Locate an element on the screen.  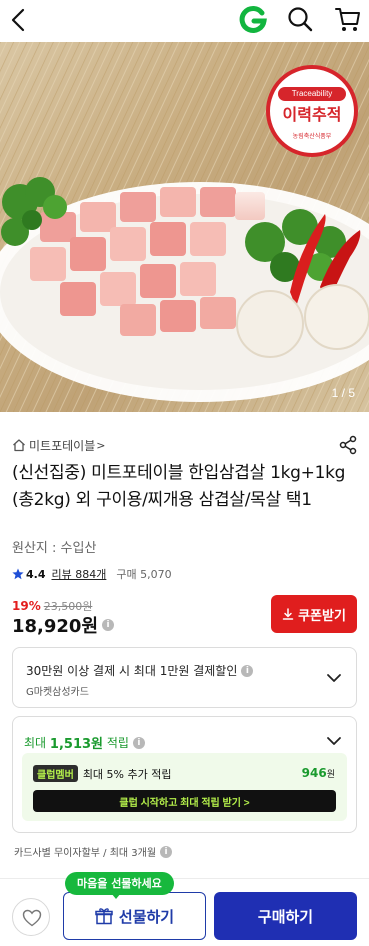
club-badge: 클럽멤버 is located at coordinates (55, 773).